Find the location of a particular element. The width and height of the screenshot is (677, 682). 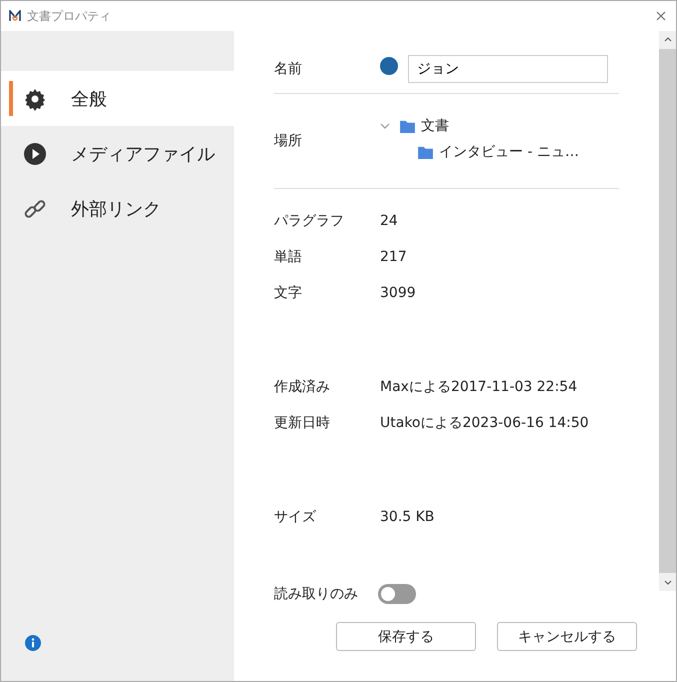

info-icon is located at coordinates (33, 643).